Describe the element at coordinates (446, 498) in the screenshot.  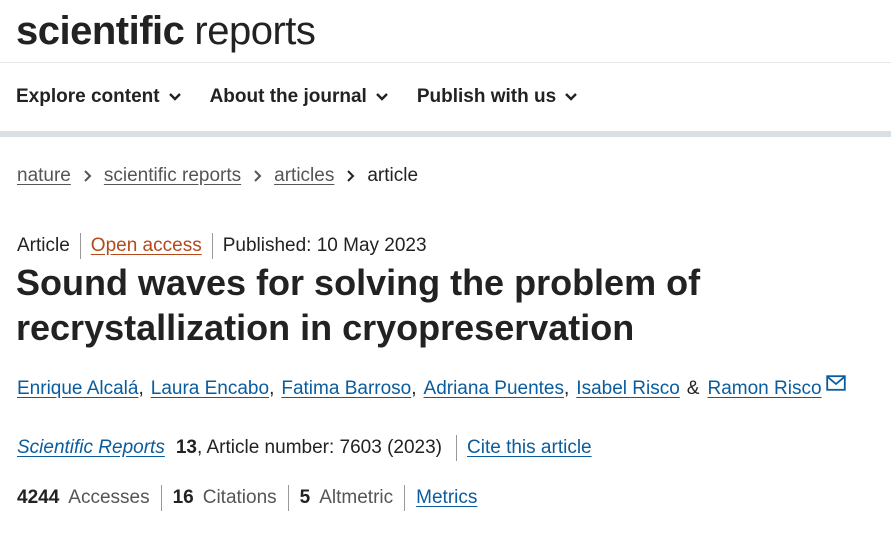
I see `metrics-link: Metrics` at that location.